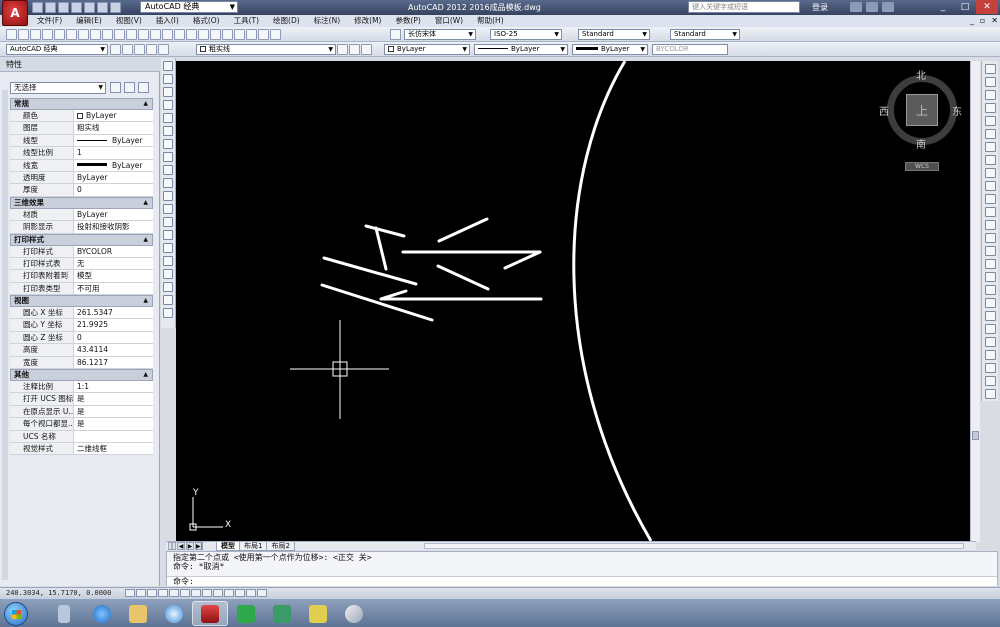 This screenshot has height=627, width=1000. What do you see at coordinates (127, 49) in the screenshot?
I see `layer-properties-icon` at bounding box center [127, 49].